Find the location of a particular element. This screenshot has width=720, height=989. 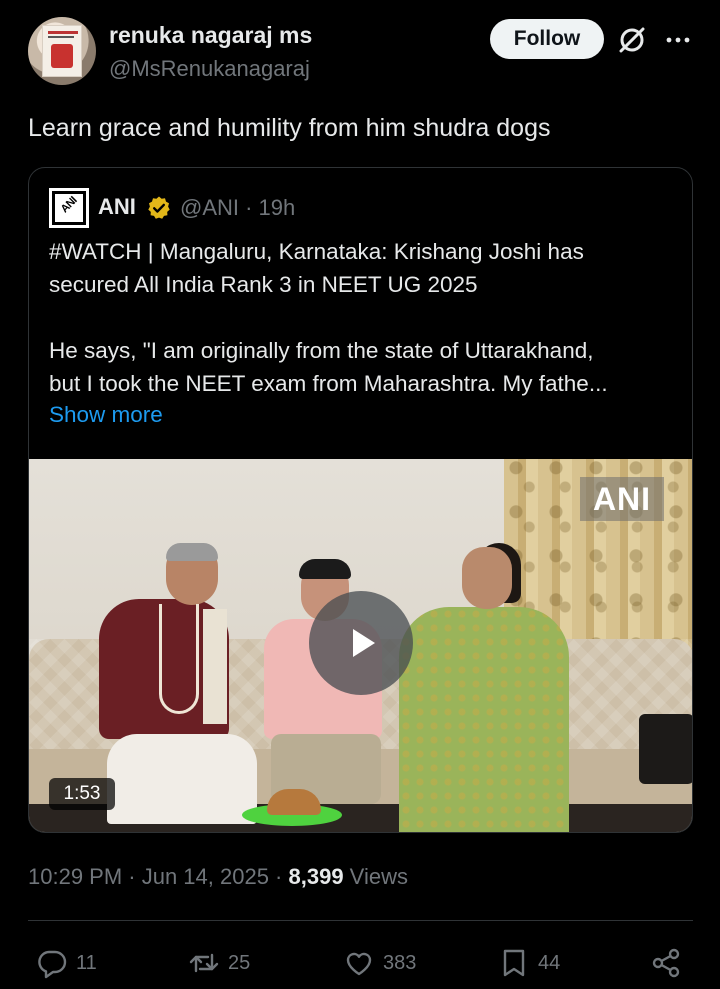

reply-button: 11 is located at coordinates (66, 963).